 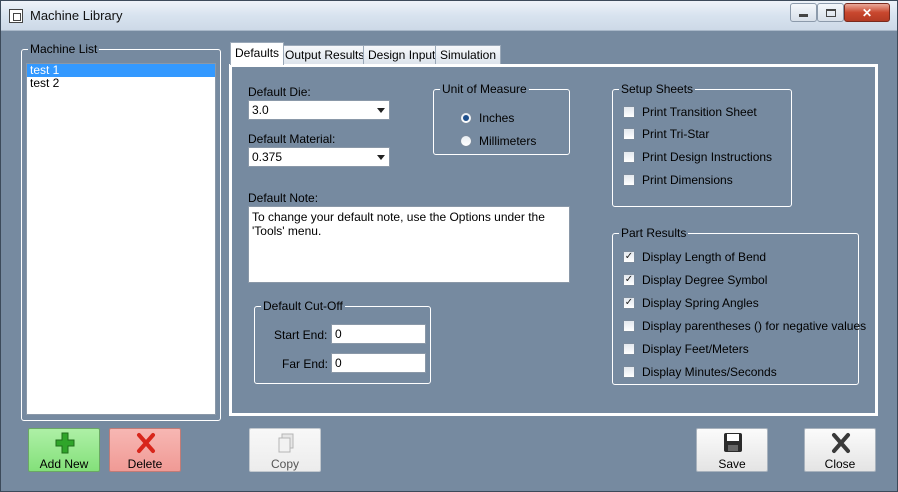 What do you see at coordinates (657, 89) in the screenshot?
I see `setup-sheets-title: Setup Sheets` at bounding box center [657, 89].